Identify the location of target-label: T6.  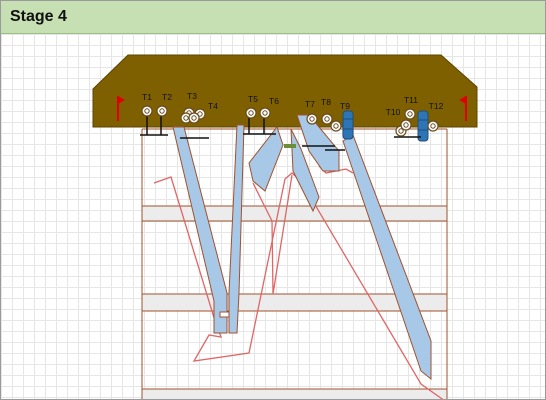
(274, 101).